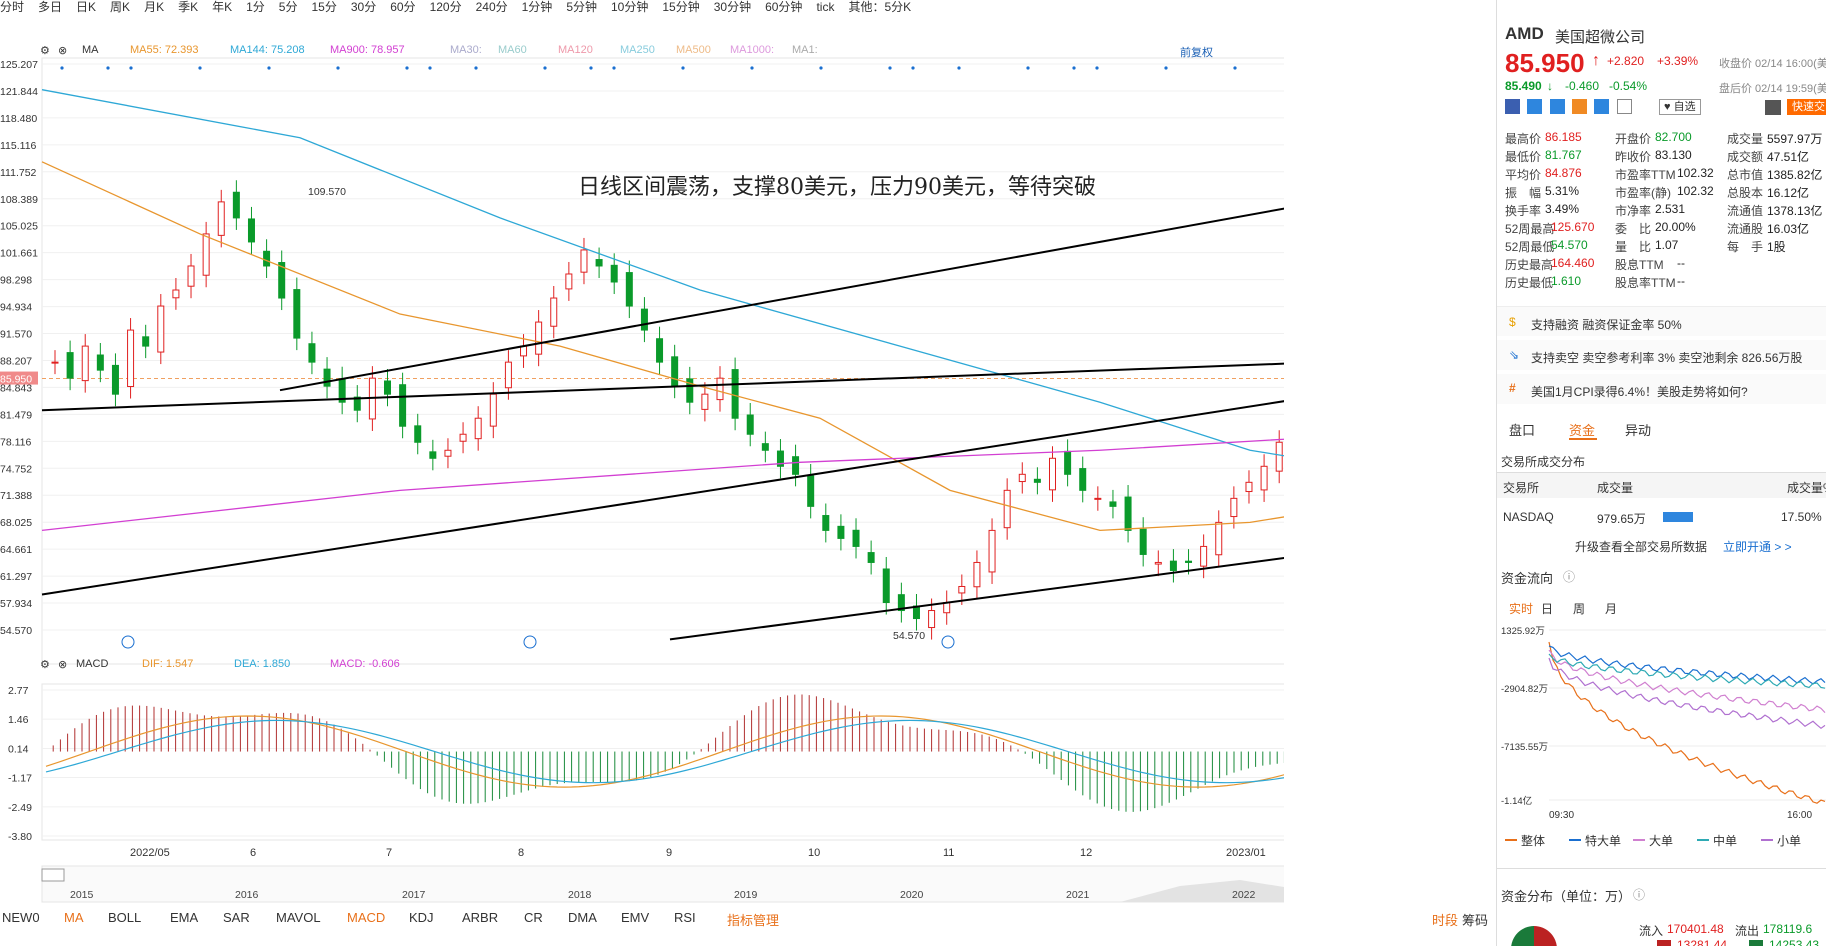 The height and width of the screenshot is (946, 1826). I want to click on quote-label: 股息率TTM, so click(1645, 283).